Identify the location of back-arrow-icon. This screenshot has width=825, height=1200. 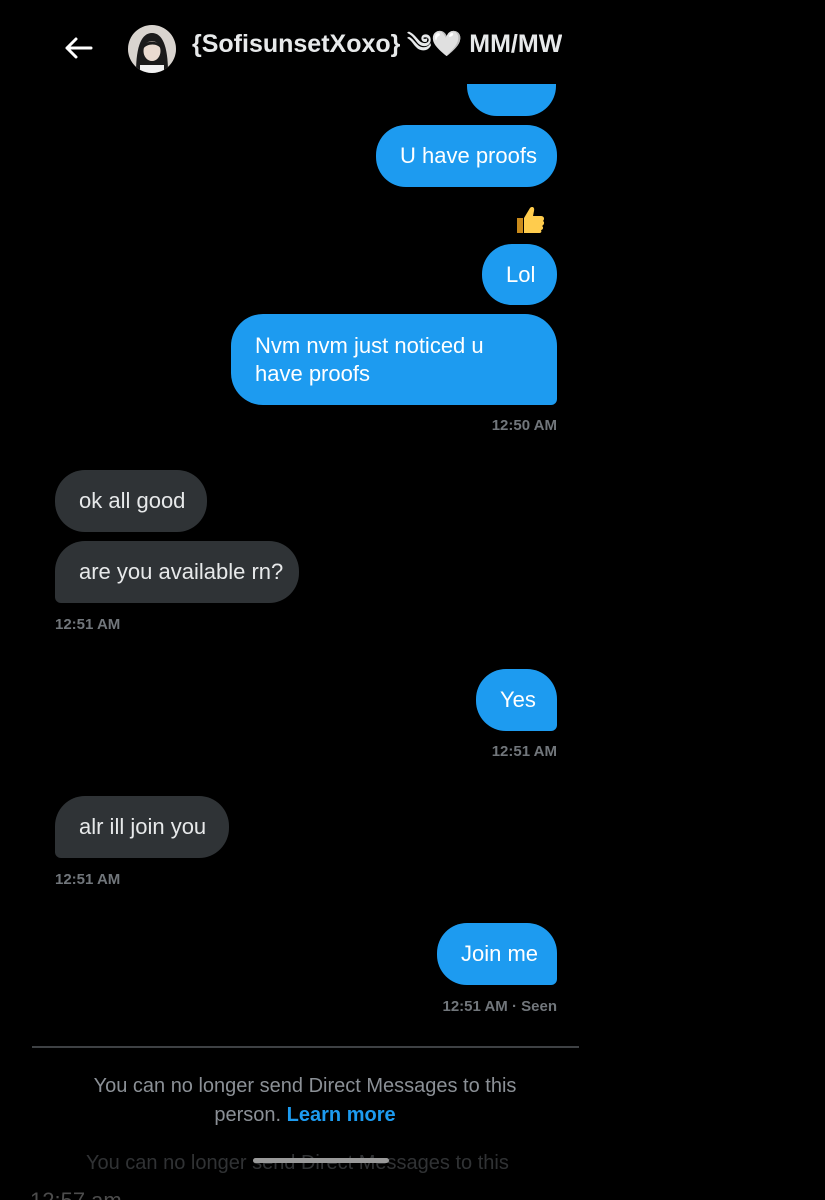
(79, 48).